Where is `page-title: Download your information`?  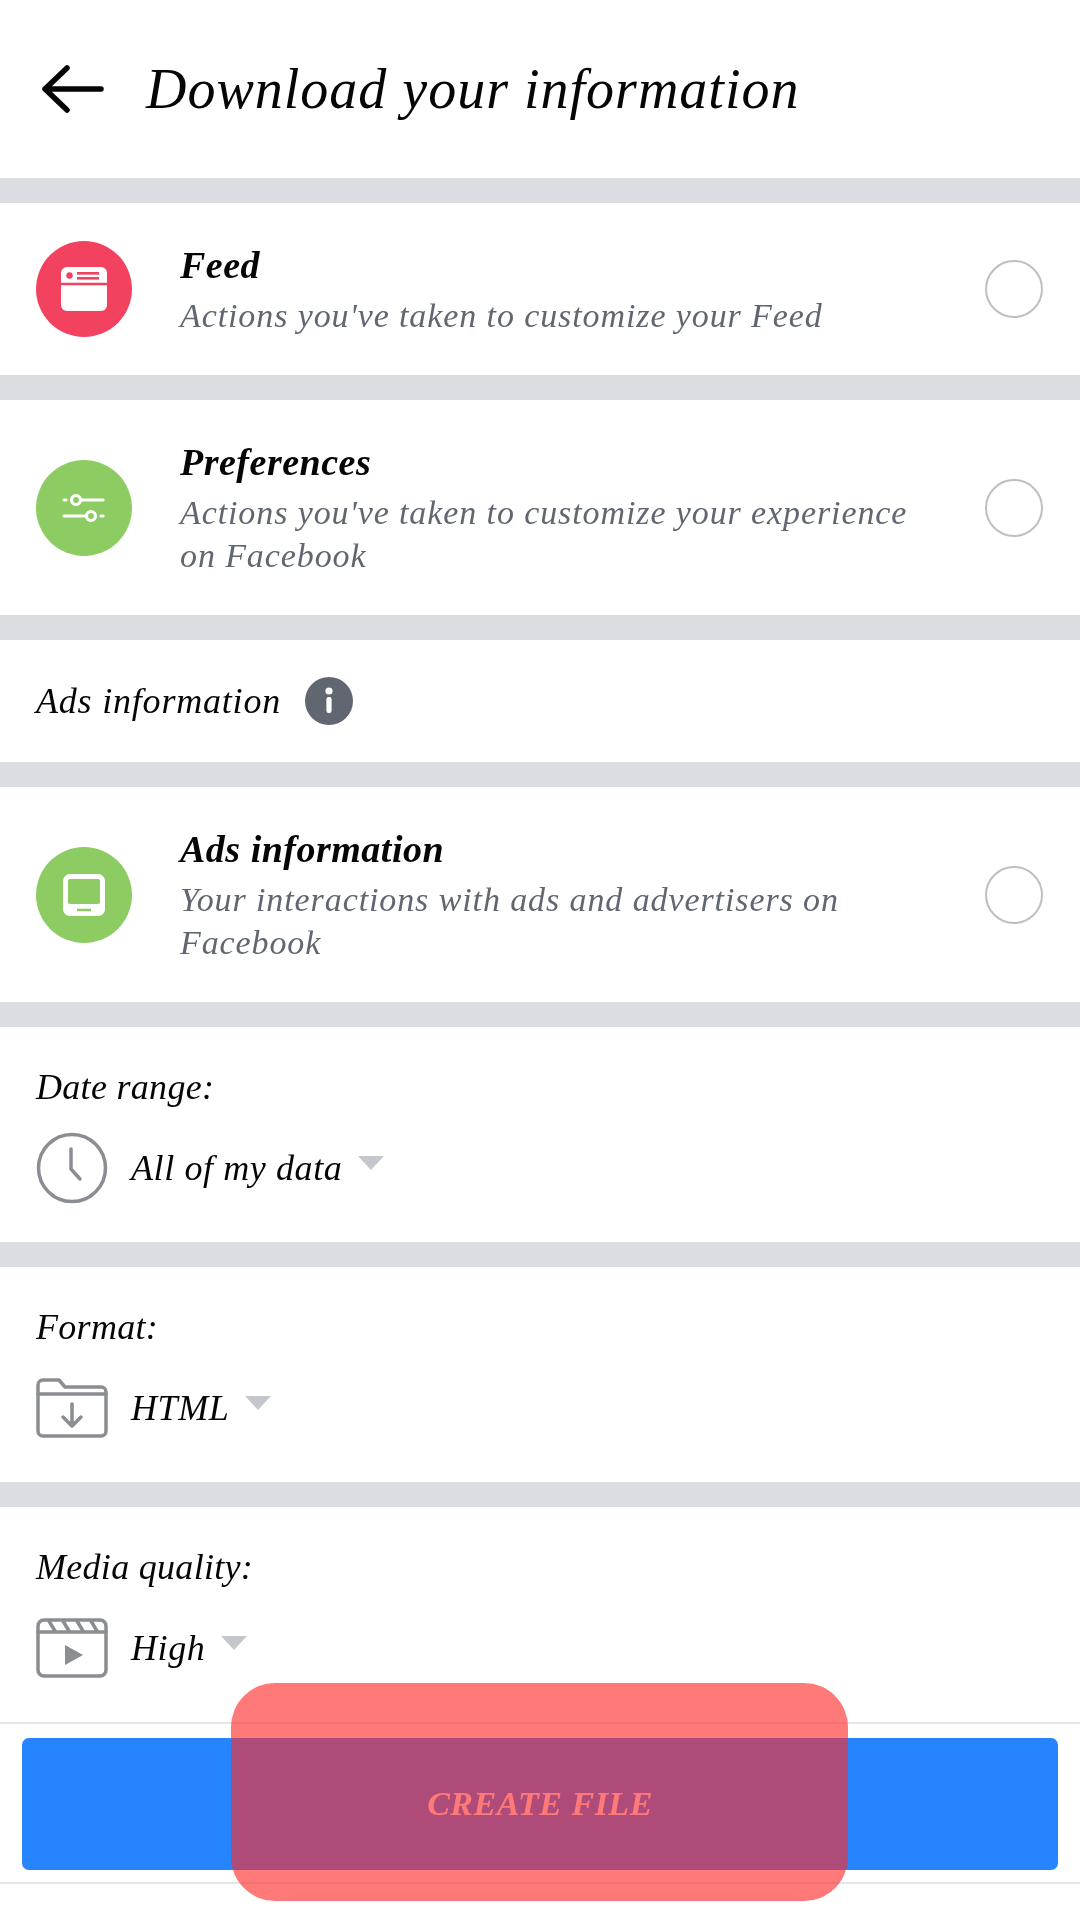 page-title: Download your information is located at coordinates (473, 89).